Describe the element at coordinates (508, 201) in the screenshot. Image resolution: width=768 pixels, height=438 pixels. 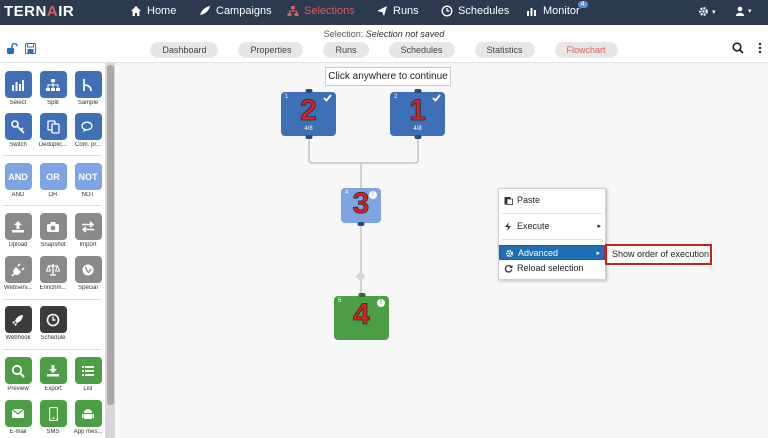
I see `clipboard-icon` at that location.